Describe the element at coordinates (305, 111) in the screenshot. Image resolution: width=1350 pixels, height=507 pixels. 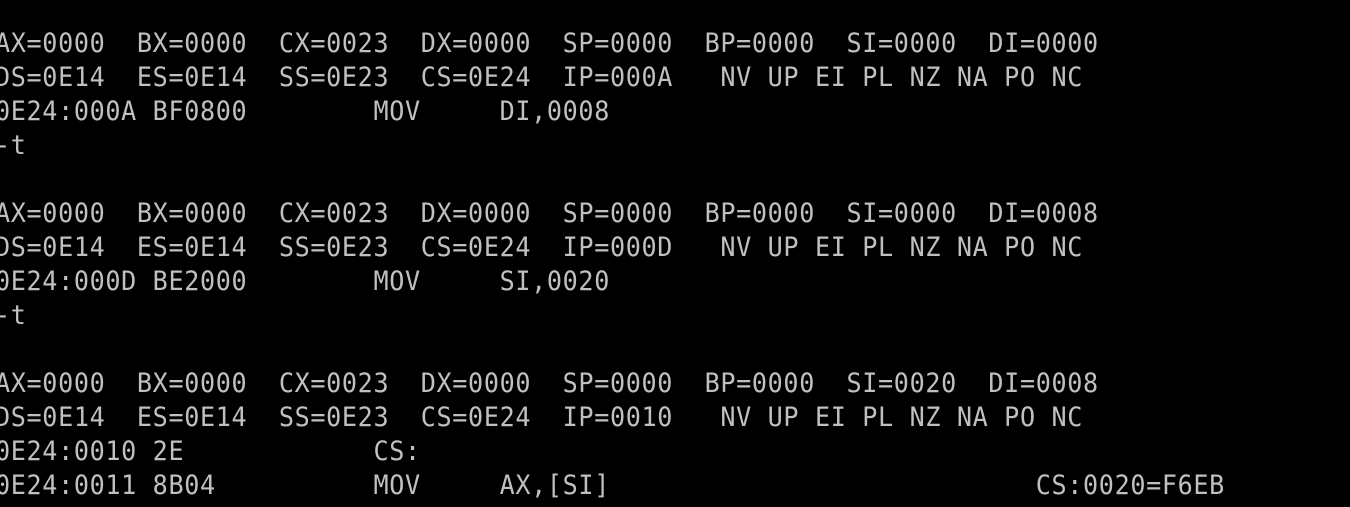
I see `instruction-line: 0E24:000A BF0800 MOV DI,0008` at that location.